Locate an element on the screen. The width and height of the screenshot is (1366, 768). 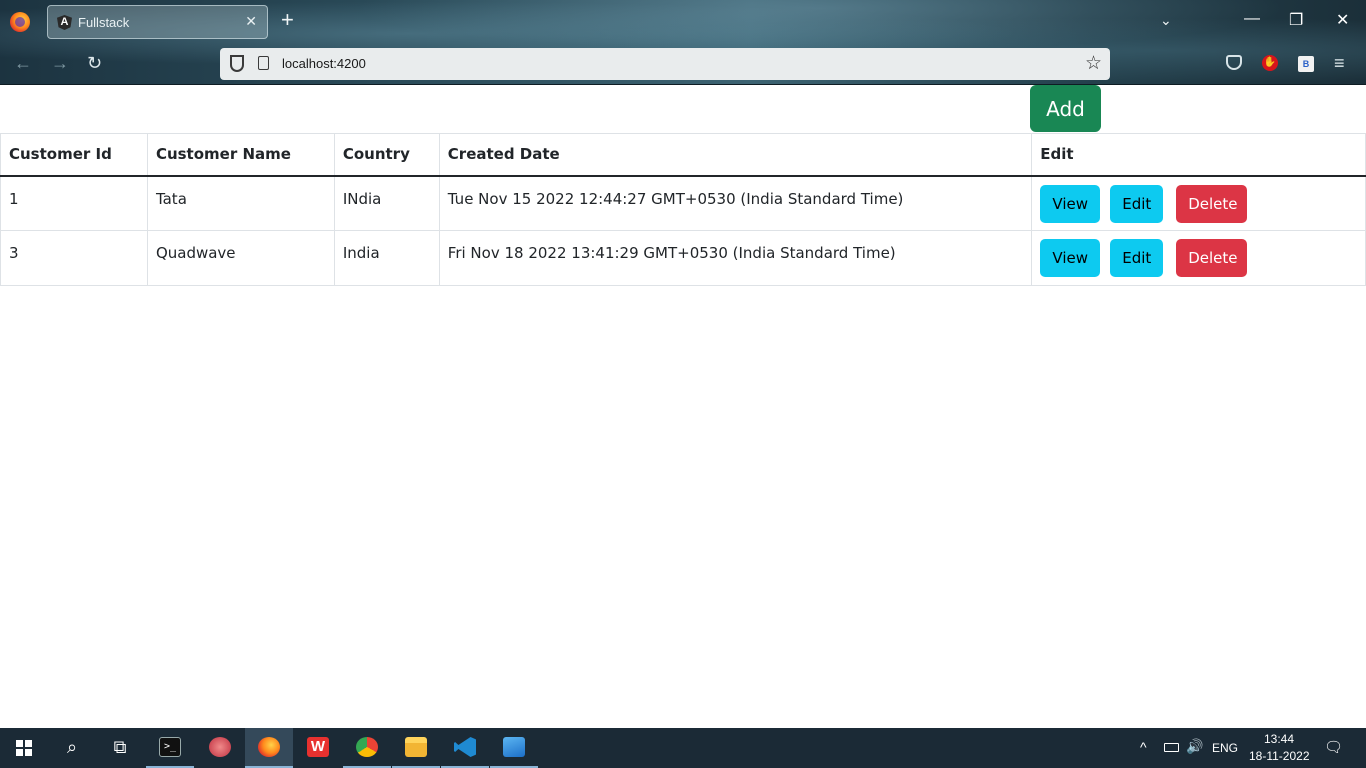
taskbar-vscode is located at coordinates (465, 748).